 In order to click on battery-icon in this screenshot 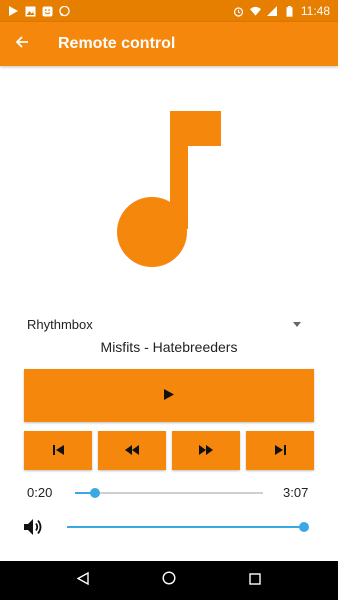, I will do `click(289, 11)`.